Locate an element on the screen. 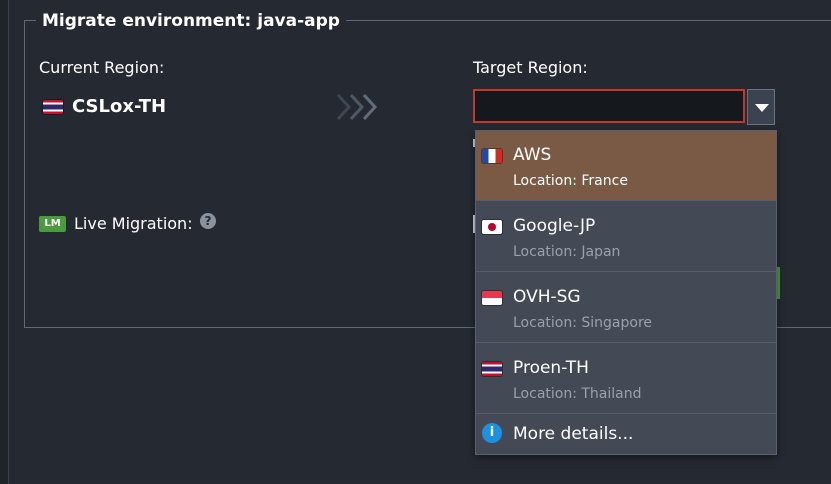  region-option-name: Proen-TH is located at coordinates (551, 368).